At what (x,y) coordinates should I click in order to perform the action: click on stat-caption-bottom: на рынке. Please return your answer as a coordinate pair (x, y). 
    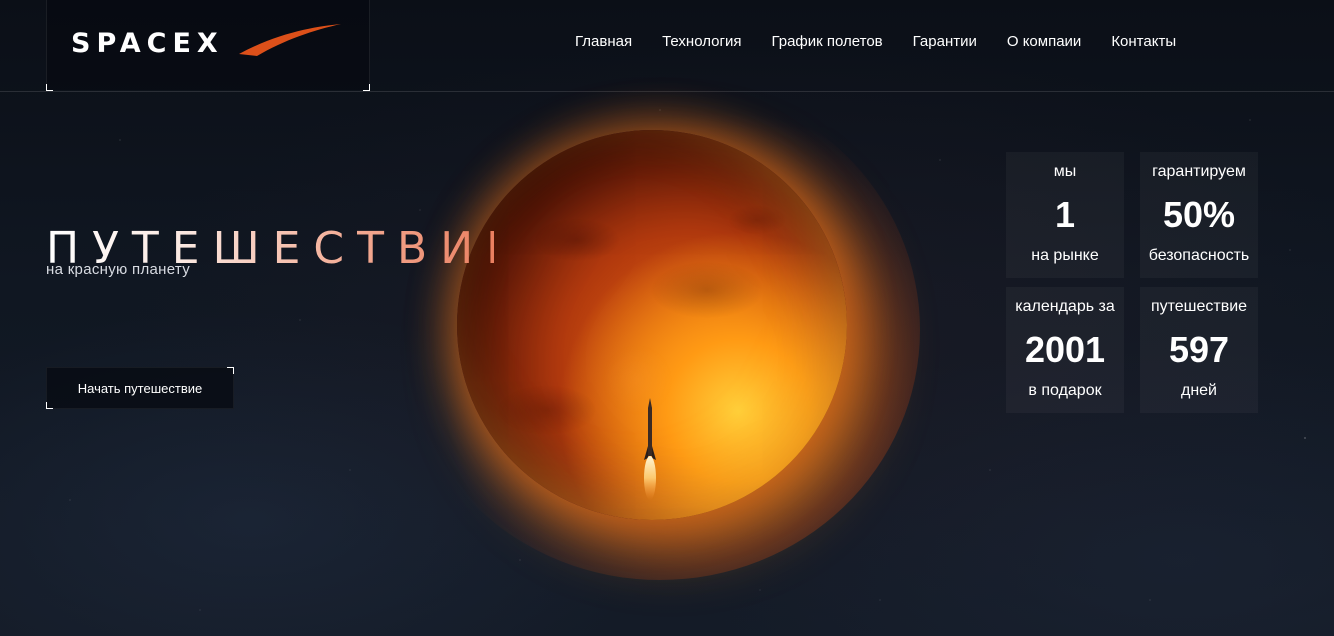
    Looking at the image, I should click on (1065, 255).